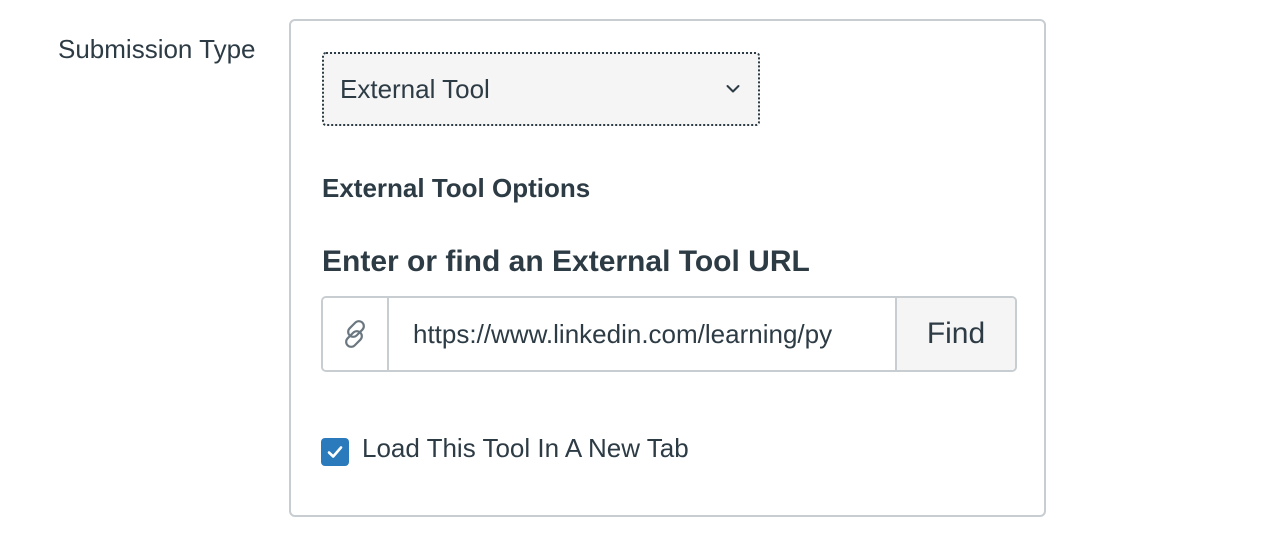  I want to click on link-icon, so click(356, 334).